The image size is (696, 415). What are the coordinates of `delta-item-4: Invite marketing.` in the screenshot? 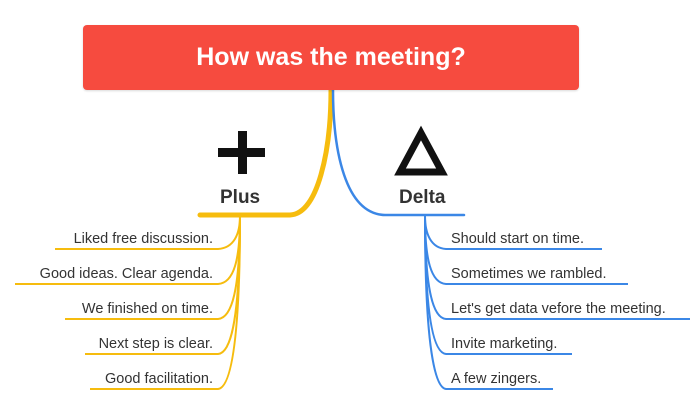 It's located at (504, 344).